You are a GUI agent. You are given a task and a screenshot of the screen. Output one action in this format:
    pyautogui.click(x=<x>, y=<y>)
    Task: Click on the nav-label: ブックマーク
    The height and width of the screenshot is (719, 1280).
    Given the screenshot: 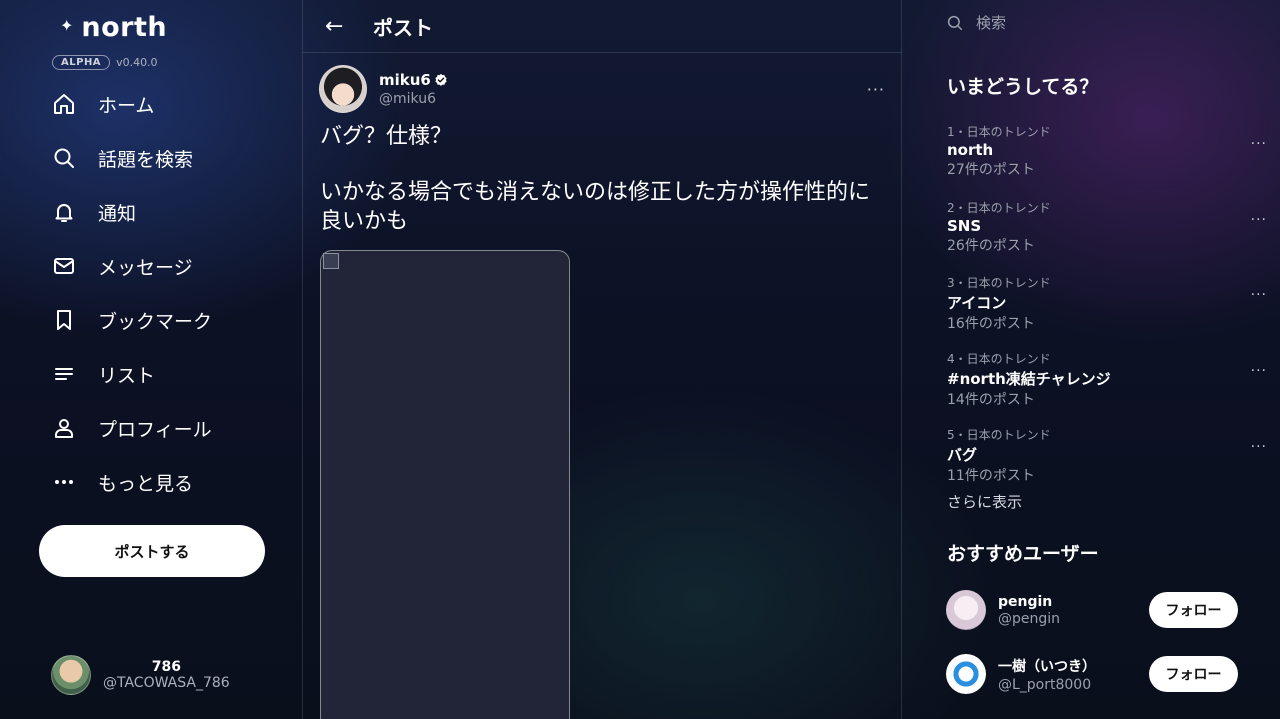 What is the action you would take?
    pyautogui.click(x=155, y=321)
    